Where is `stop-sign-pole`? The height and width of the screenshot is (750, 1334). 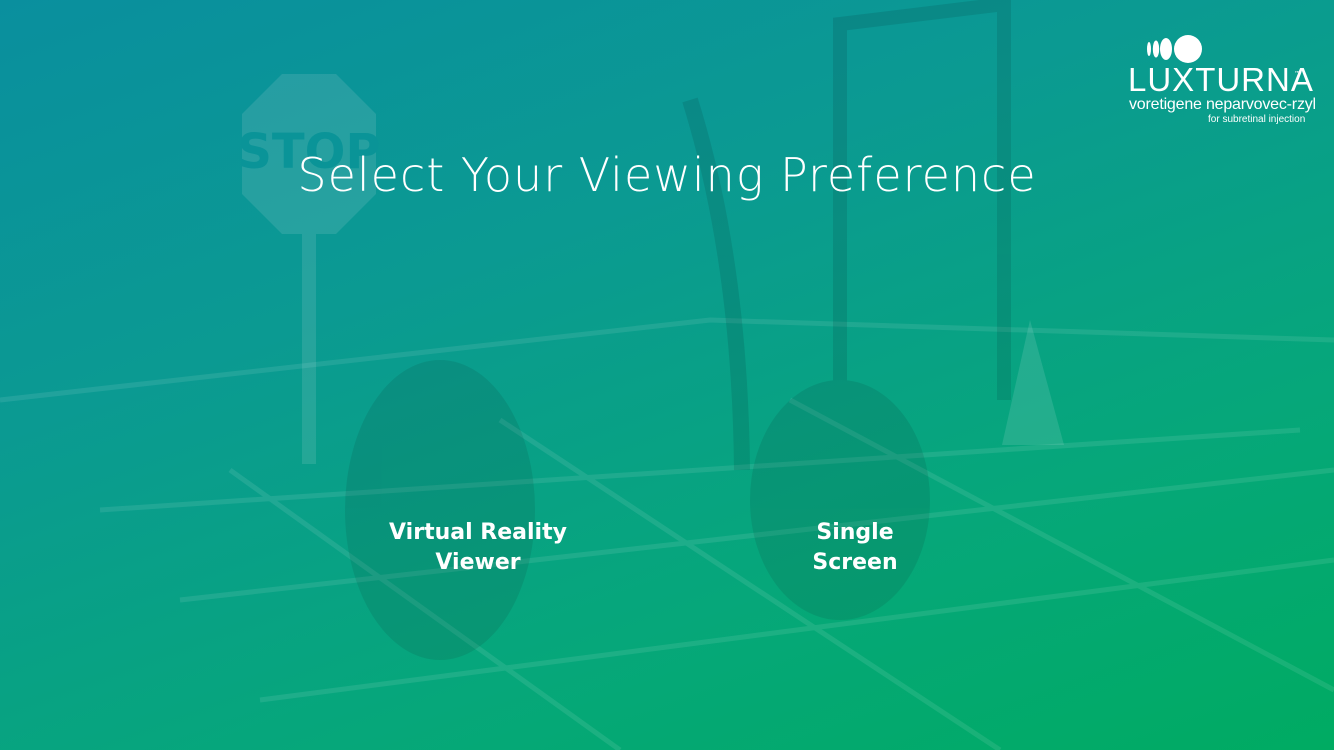 stop-sign-pole is located at coordinates (309, 349).